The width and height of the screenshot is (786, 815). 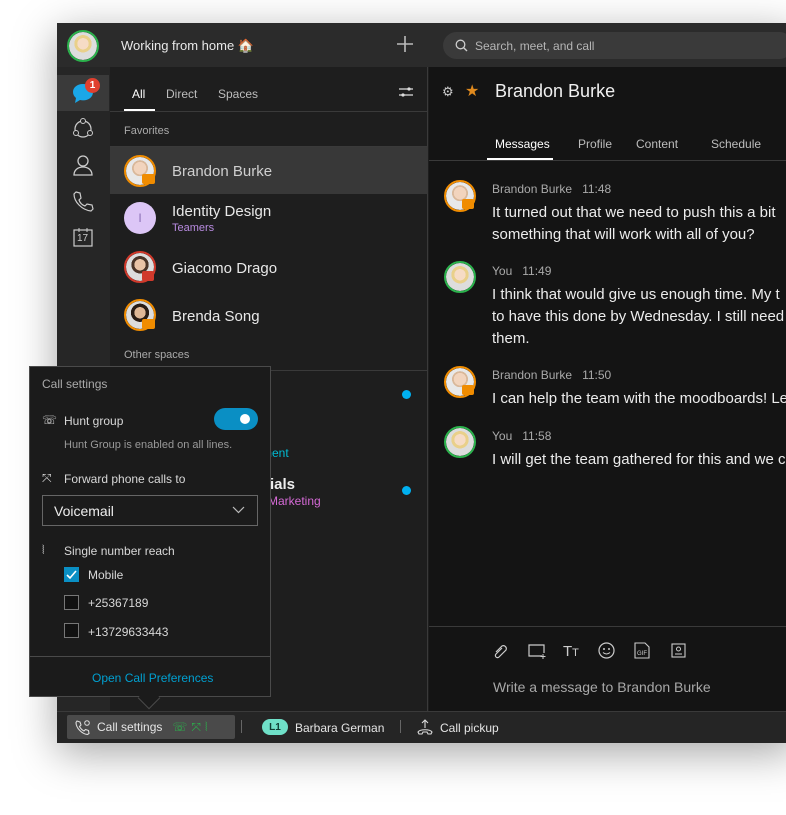 What do you see at coordinates (238, 94) in the screenshot?
I see `tab-spaces: Spaces` at bounding box center [238, 94].